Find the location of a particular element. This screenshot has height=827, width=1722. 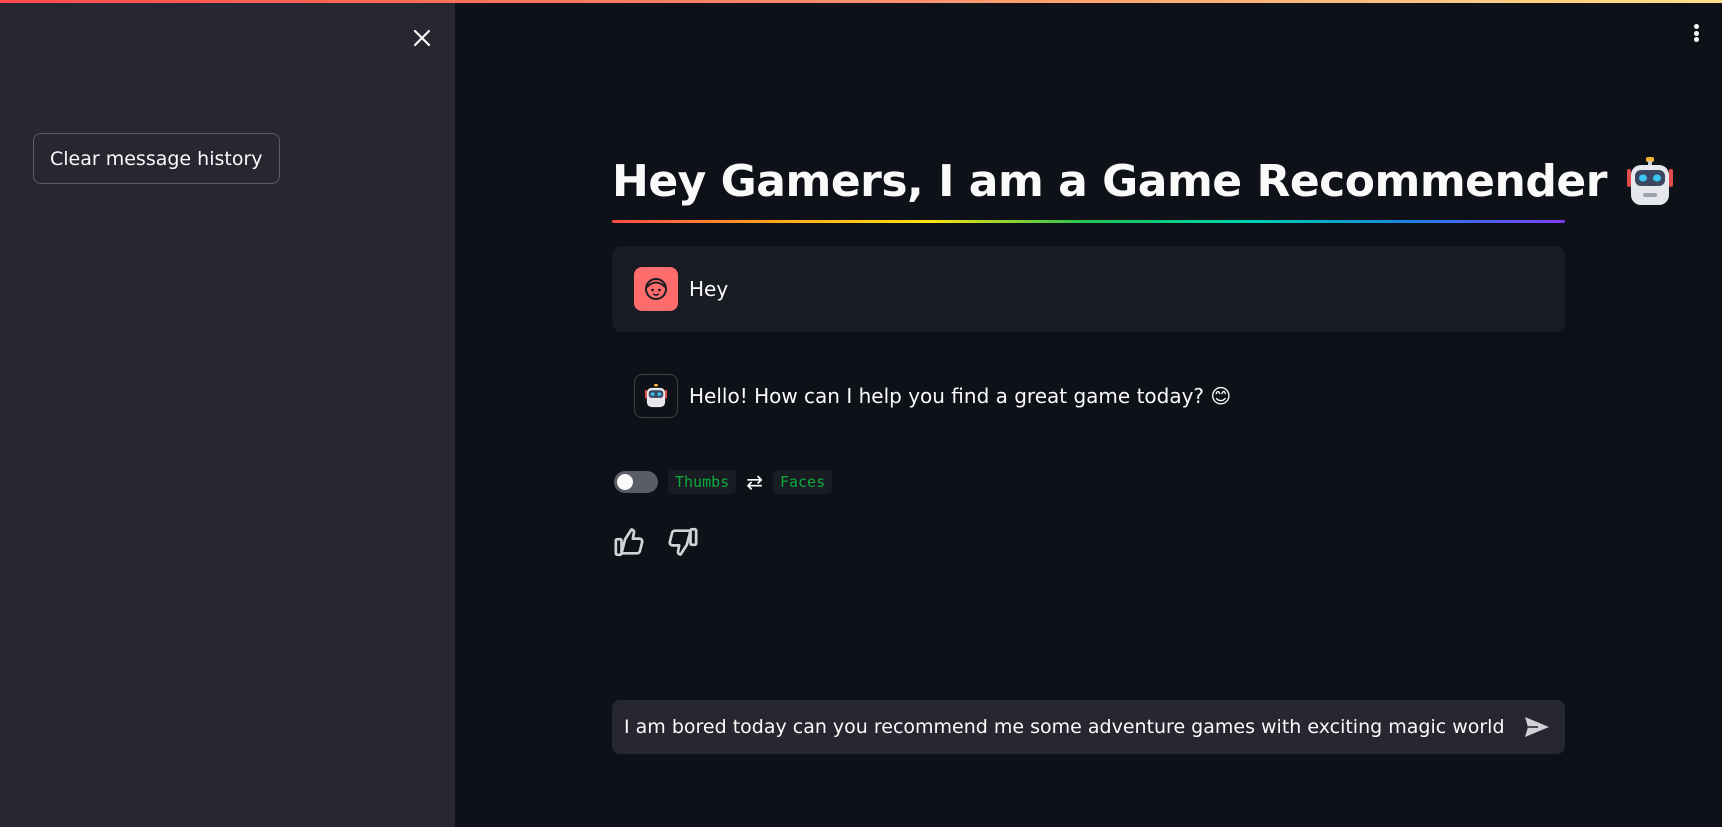

send-button is located at coordinates (1537, 727).